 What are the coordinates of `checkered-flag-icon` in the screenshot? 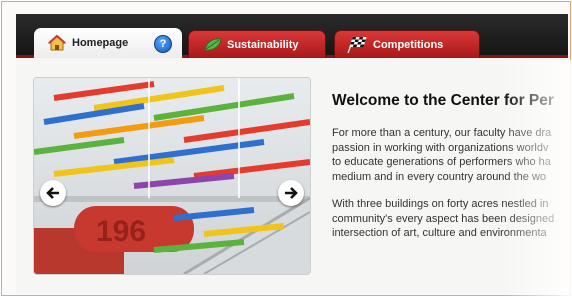 It's located at (357, 45).